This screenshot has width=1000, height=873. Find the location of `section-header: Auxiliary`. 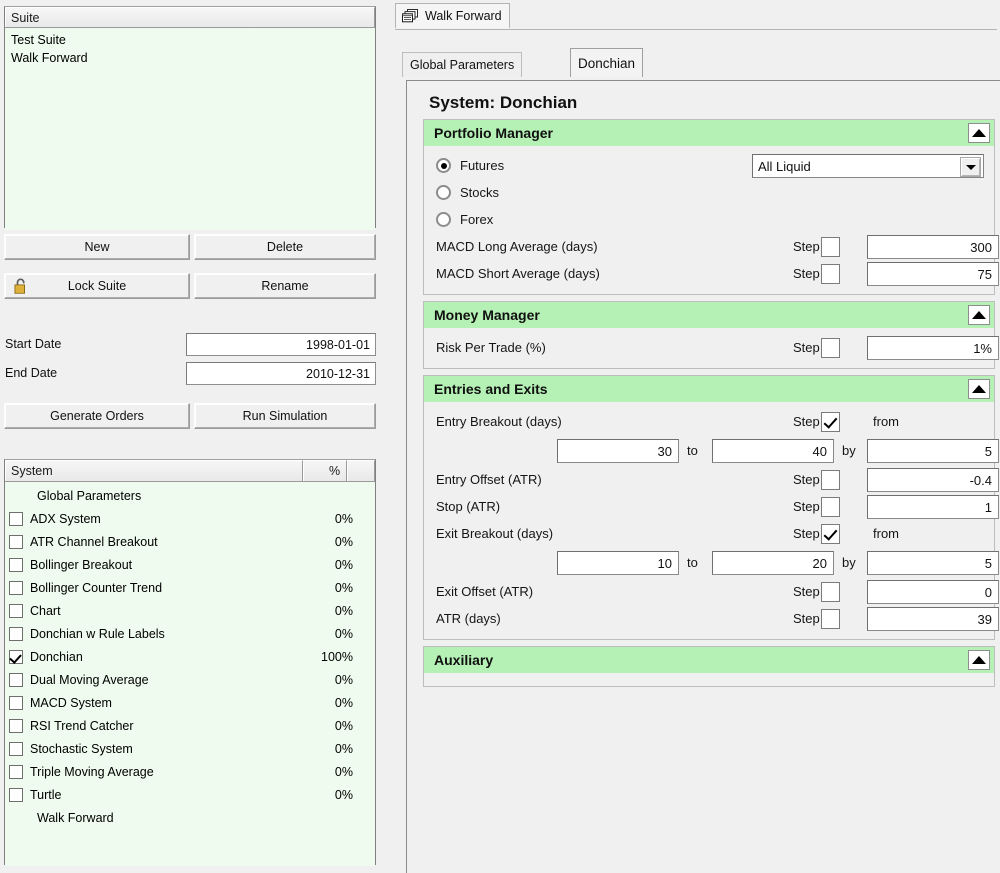

section-header: Auxiliary is located at coordinates (709, 659).